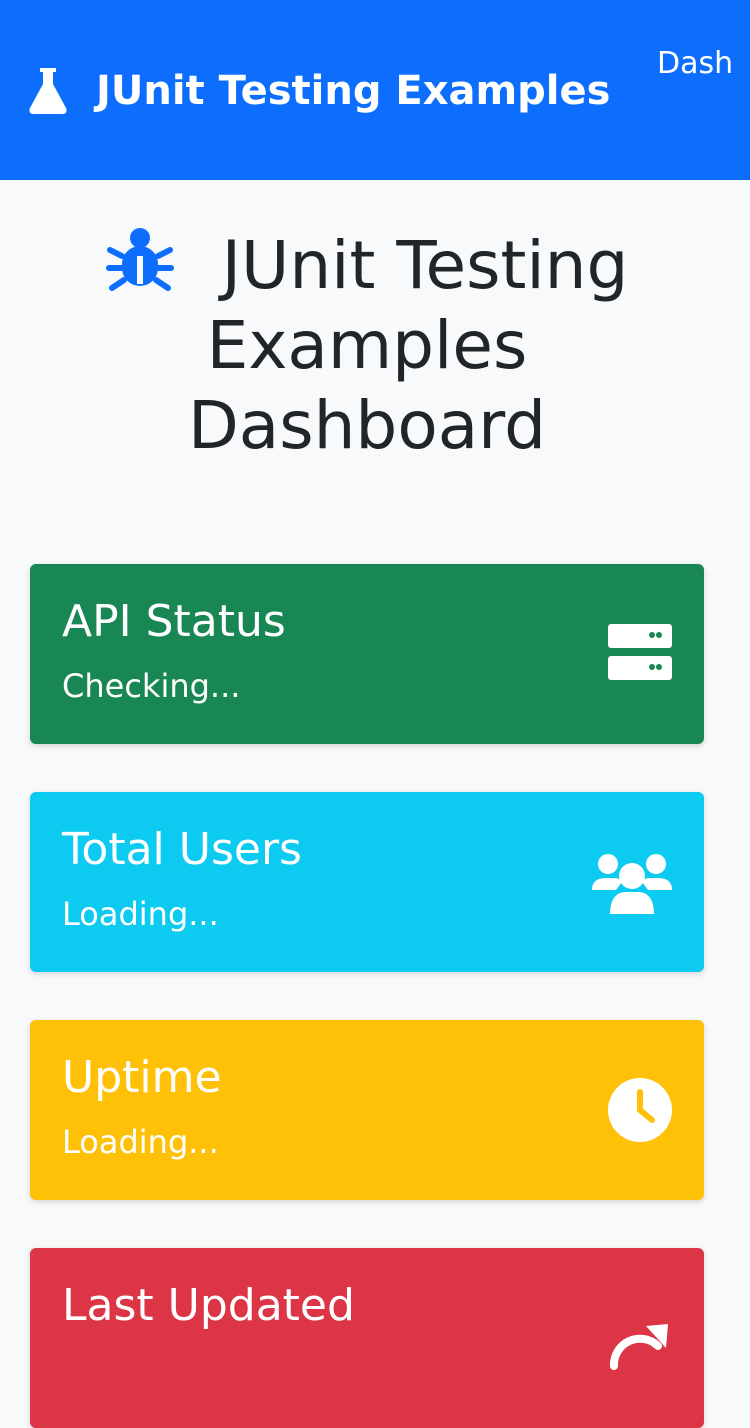 The image size is (750, 1428). What do you see at coordinates (182, 849) in the screenshot?
I see `card-title: Total Users` at bounding box center [182, 849].